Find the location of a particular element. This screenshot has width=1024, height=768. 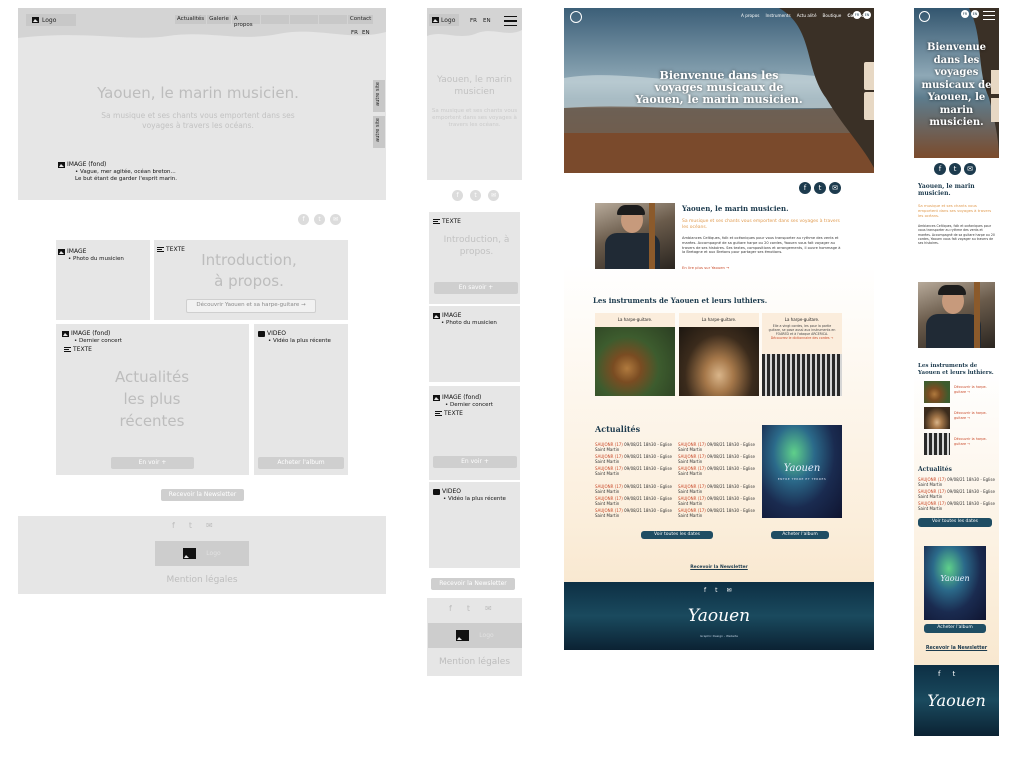

wire-legal: Mention légales is located at coordinates (202, 580).